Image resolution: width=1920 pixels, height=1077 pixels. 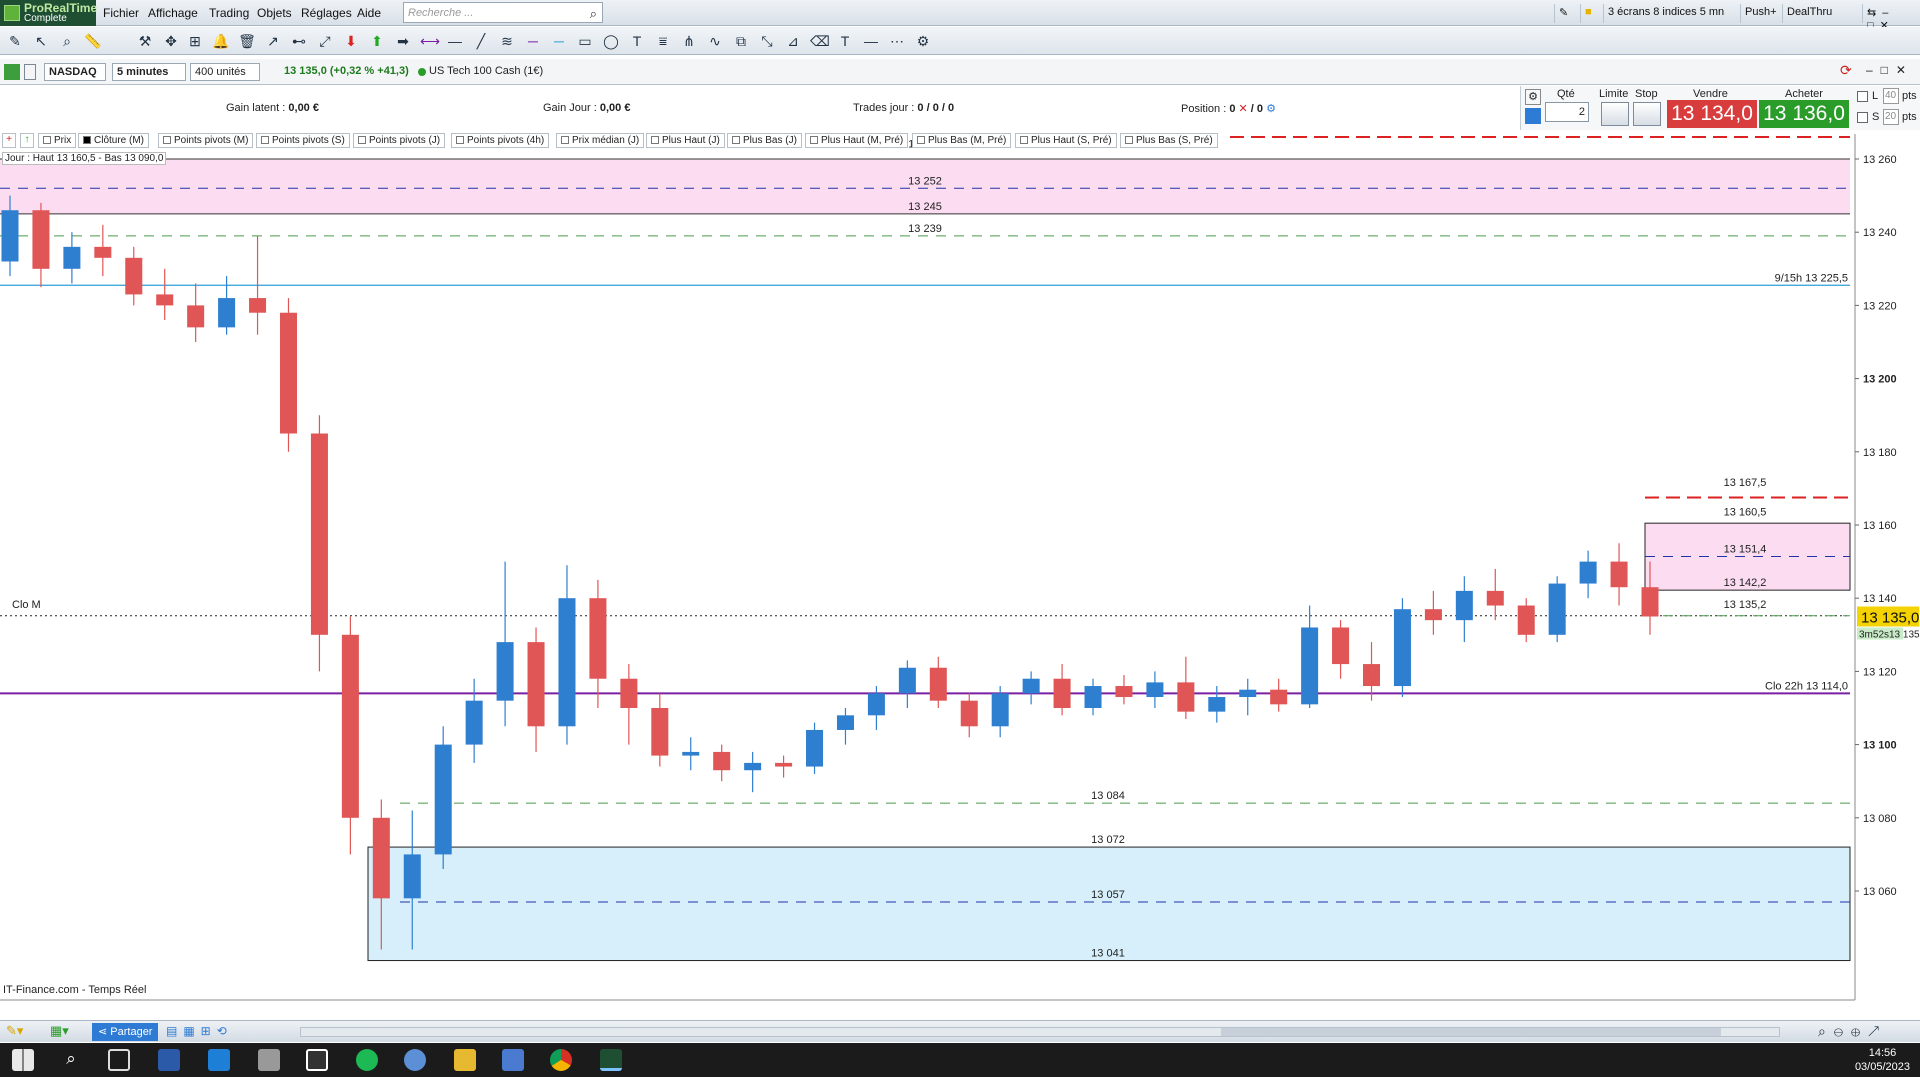 I want to click on word-icon, so click(x=169, y=1060).